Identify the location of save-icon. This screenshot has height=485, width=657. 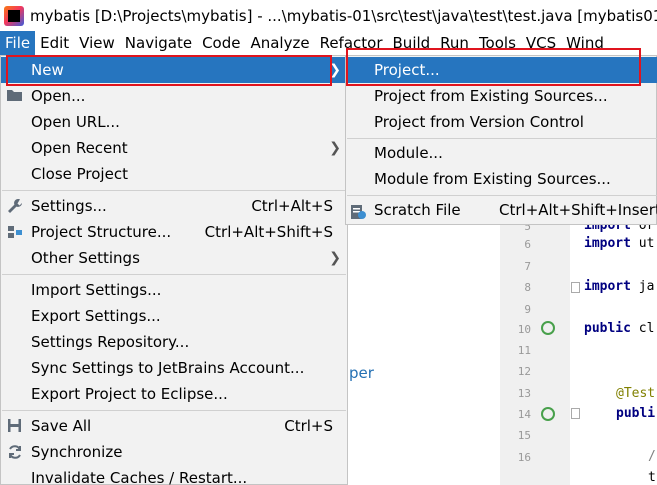
(14, 426).